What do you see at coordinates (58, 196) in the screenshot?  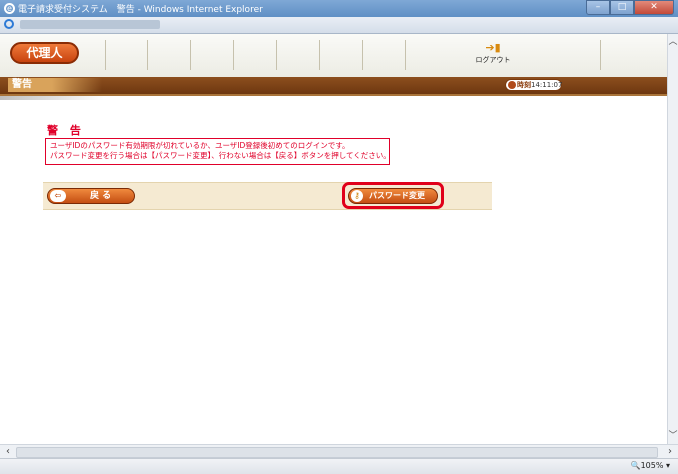 I see `arrow-left-icon: ⇦` at bounding box center [58, 196].